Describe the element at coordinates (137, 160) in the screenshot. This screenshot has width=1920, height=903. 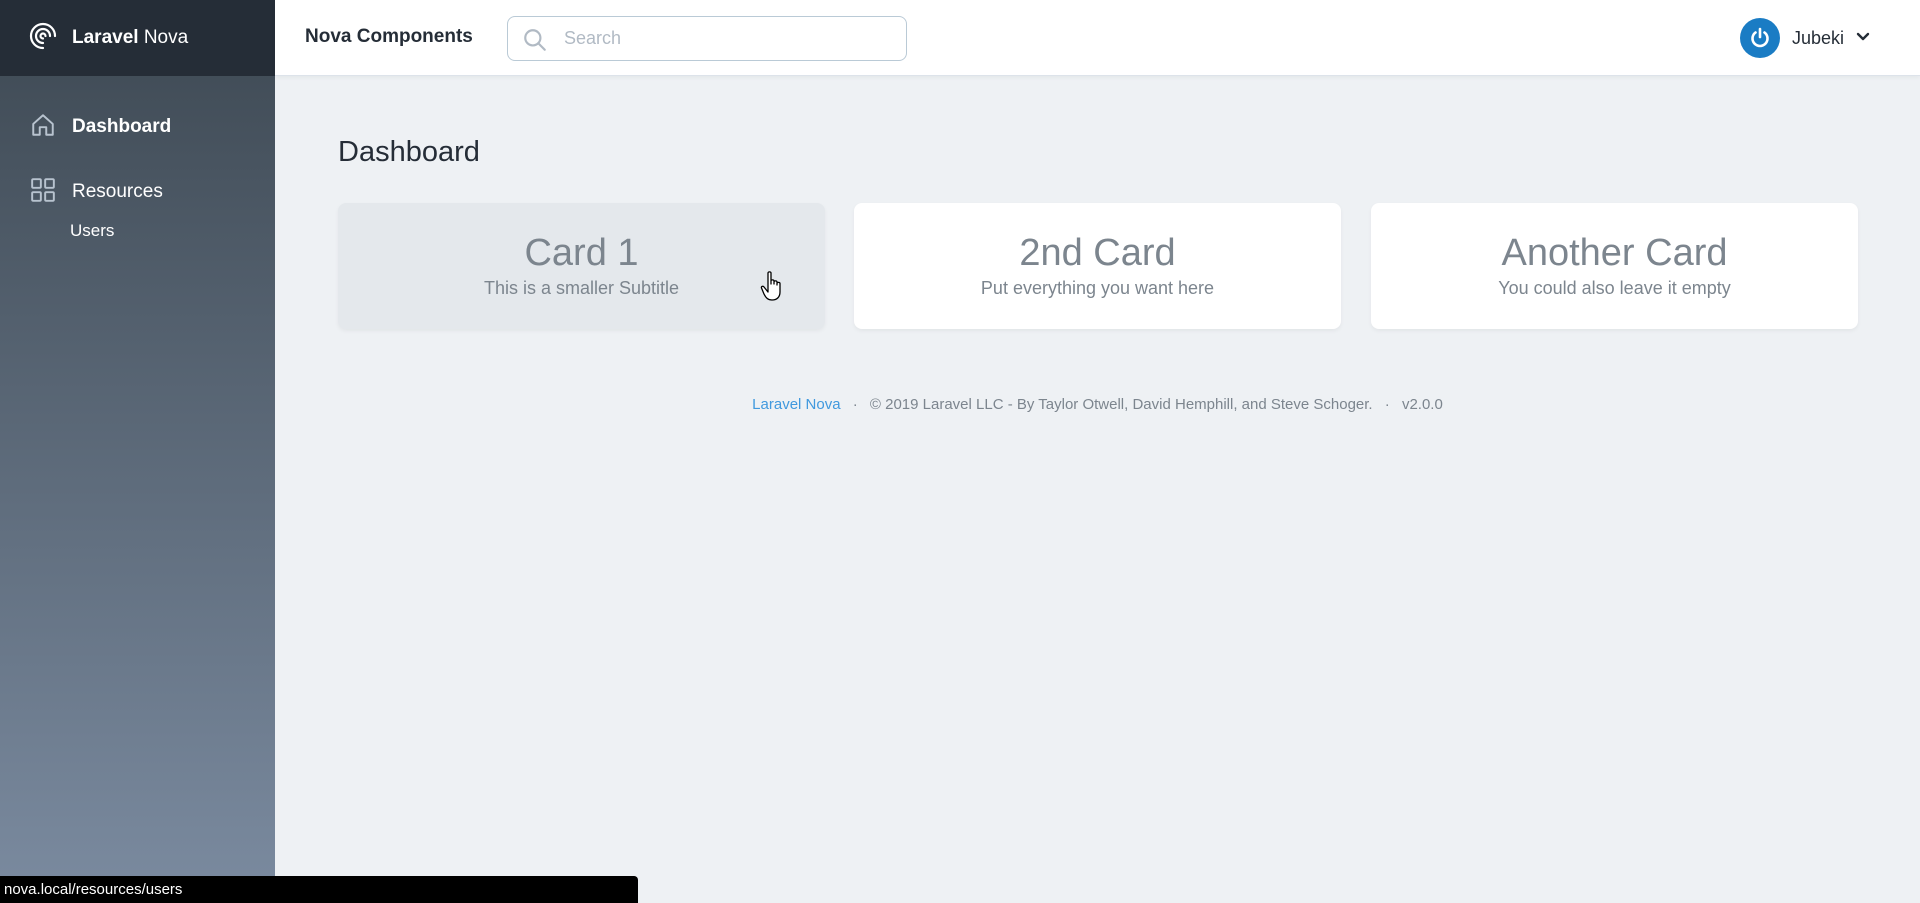
I see `sidebar-nav: Dashboard Resources Users` at that location.